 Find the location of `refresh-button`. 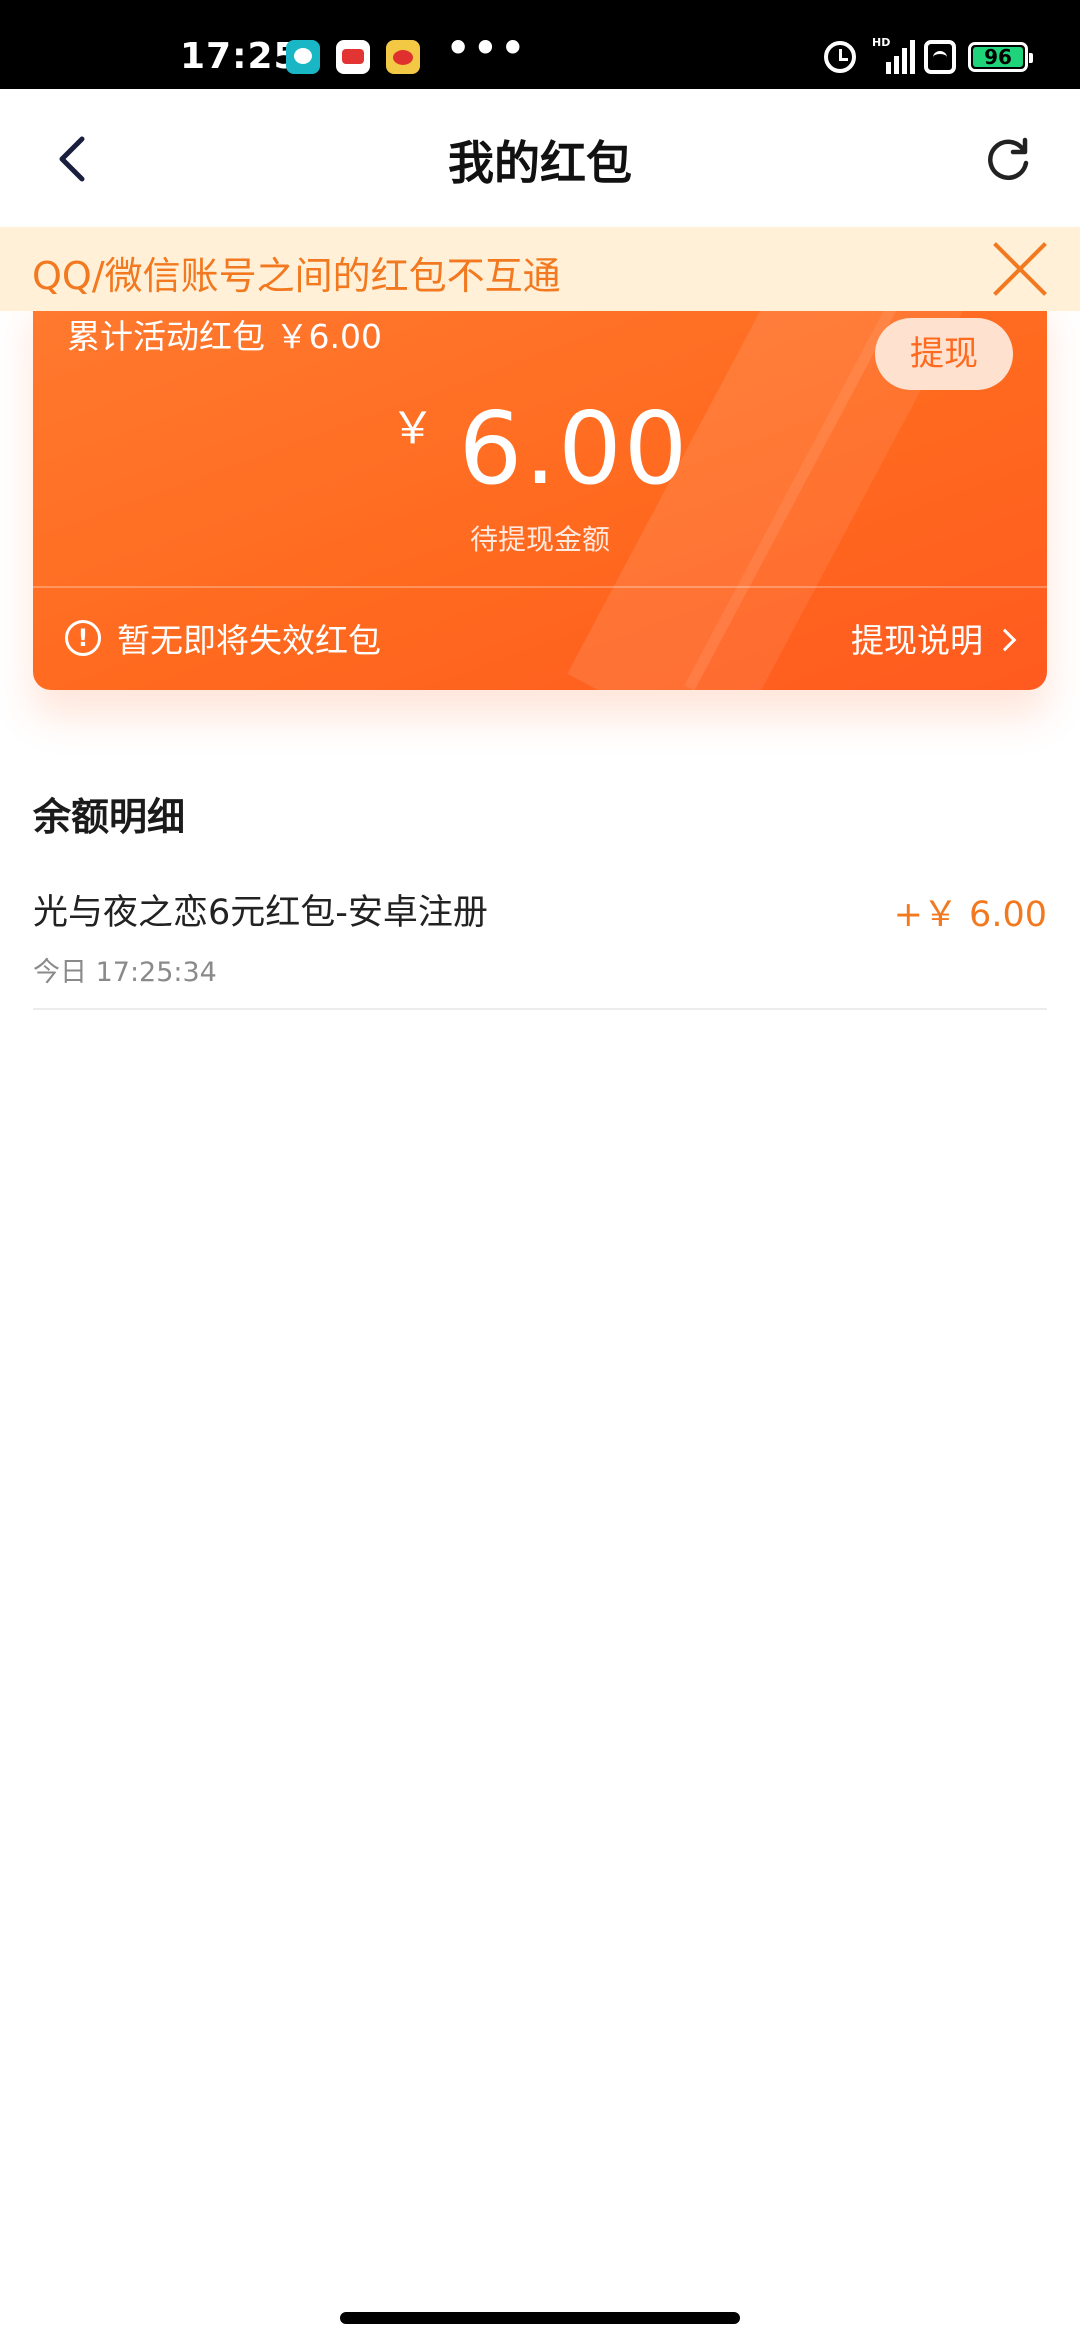

refresh-button is located at coordinates (1008, 159).